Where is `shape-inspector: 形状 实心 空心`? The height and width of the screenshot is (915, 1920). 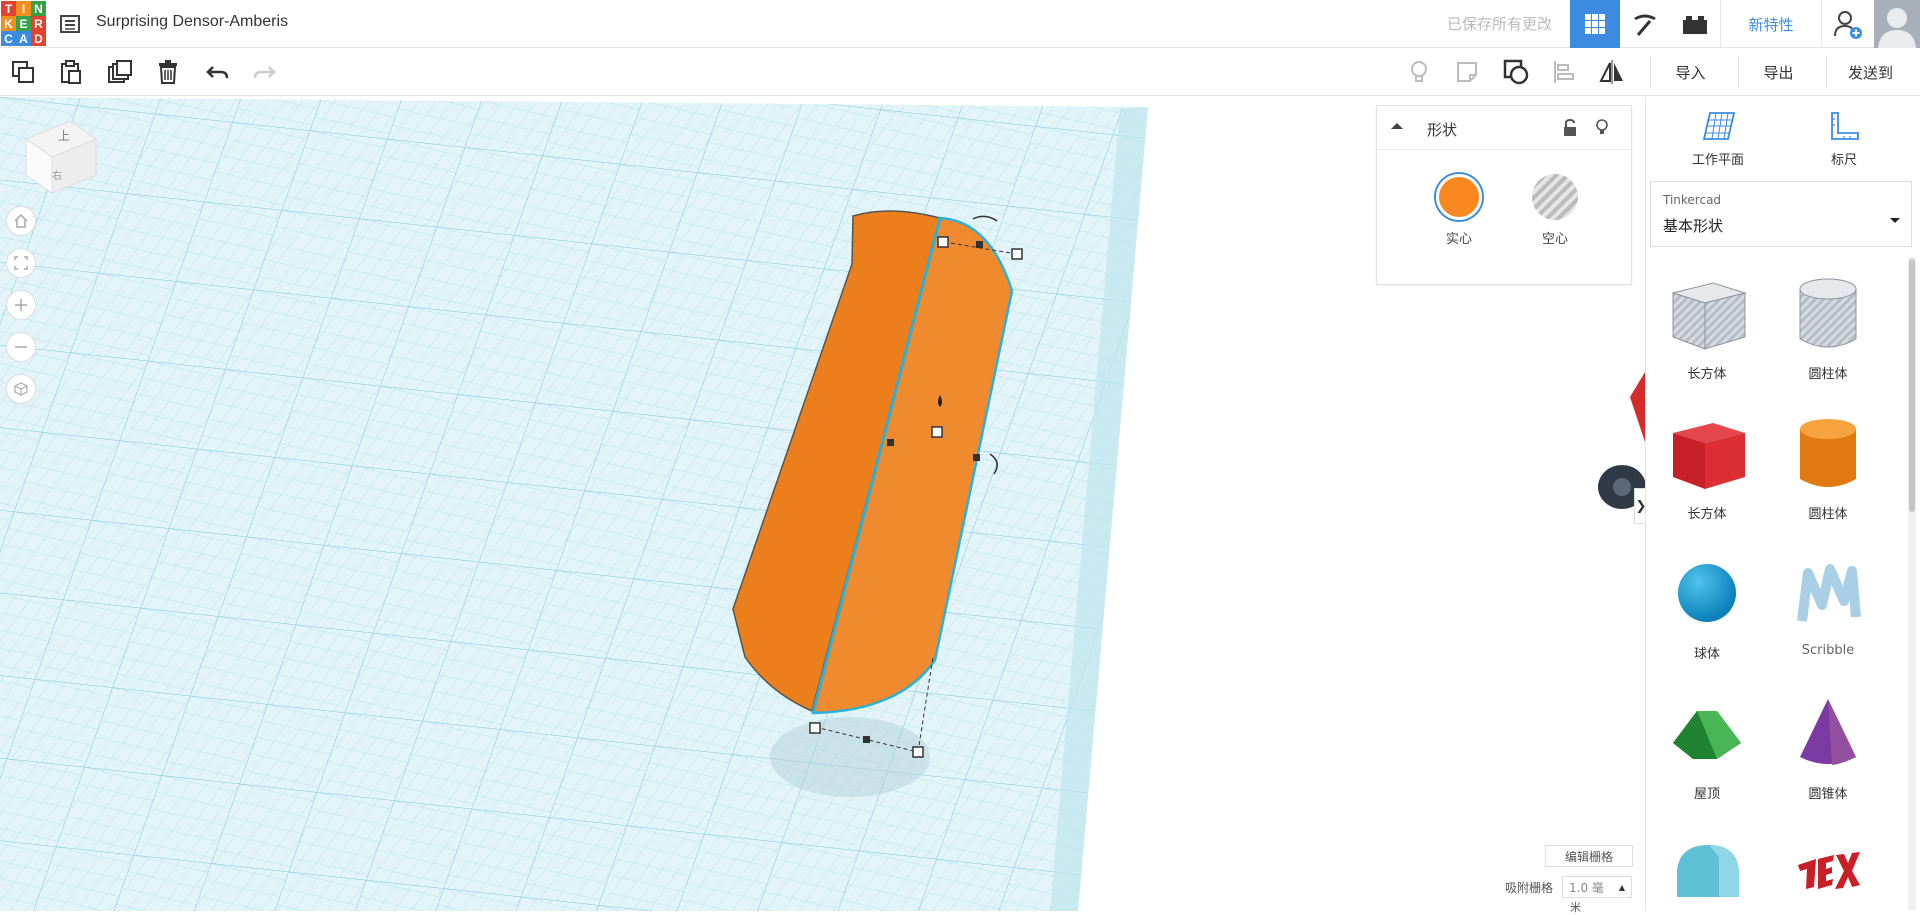
shape-inspector: 形状 实心 空心 is located at coordinates (1504, 195).